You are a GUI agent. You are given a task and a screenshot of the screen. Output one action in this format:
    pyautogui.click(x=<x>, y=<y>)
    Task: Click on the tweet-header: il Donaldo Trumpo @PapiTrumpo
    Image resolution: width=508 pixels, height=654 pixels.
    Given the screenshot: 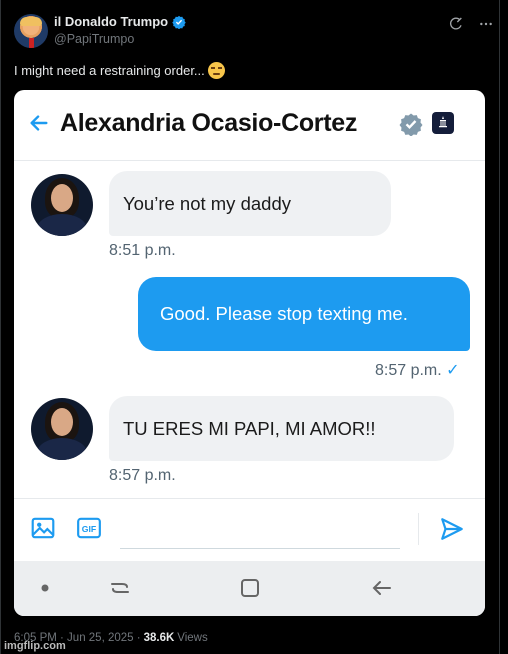 What is the action you would take?
    pyautogui.click(x=254, y=32)
    